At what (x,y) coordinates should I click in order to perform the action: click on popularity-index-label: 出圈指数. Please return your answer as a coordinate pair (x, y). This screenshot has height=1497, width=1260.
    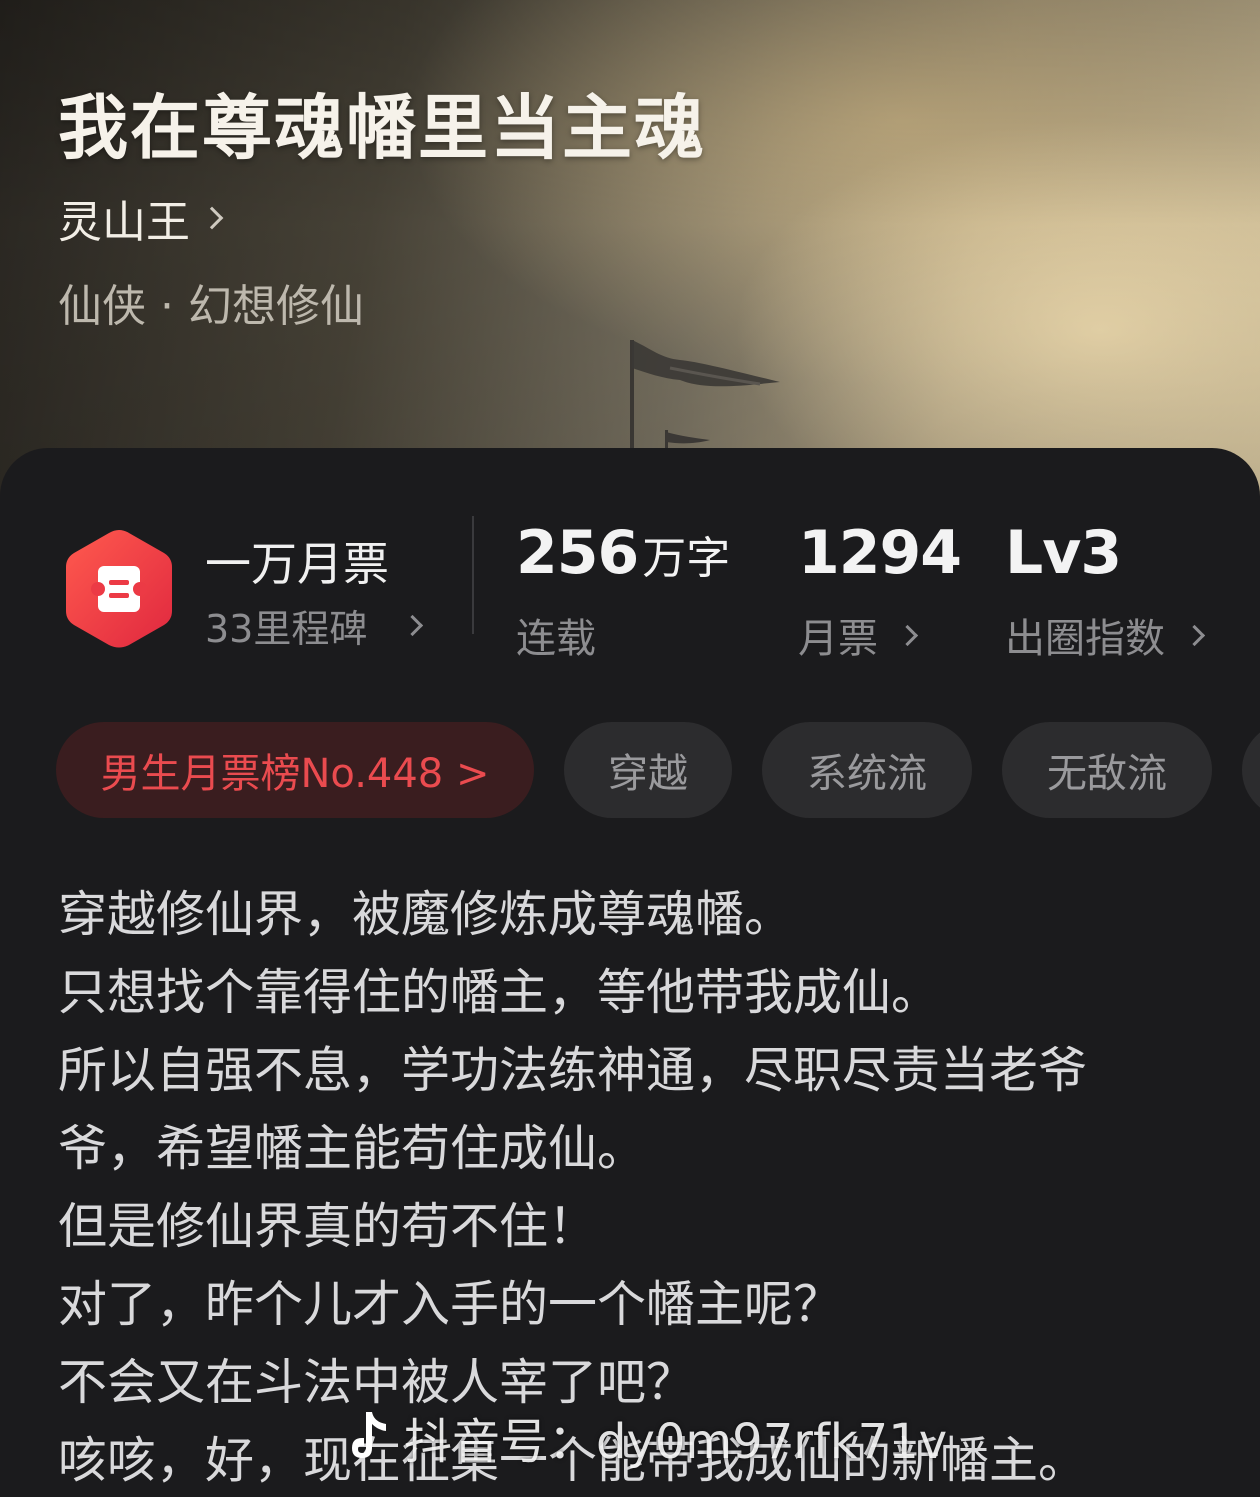
    Looking at the image, I should click on (1085, 639).